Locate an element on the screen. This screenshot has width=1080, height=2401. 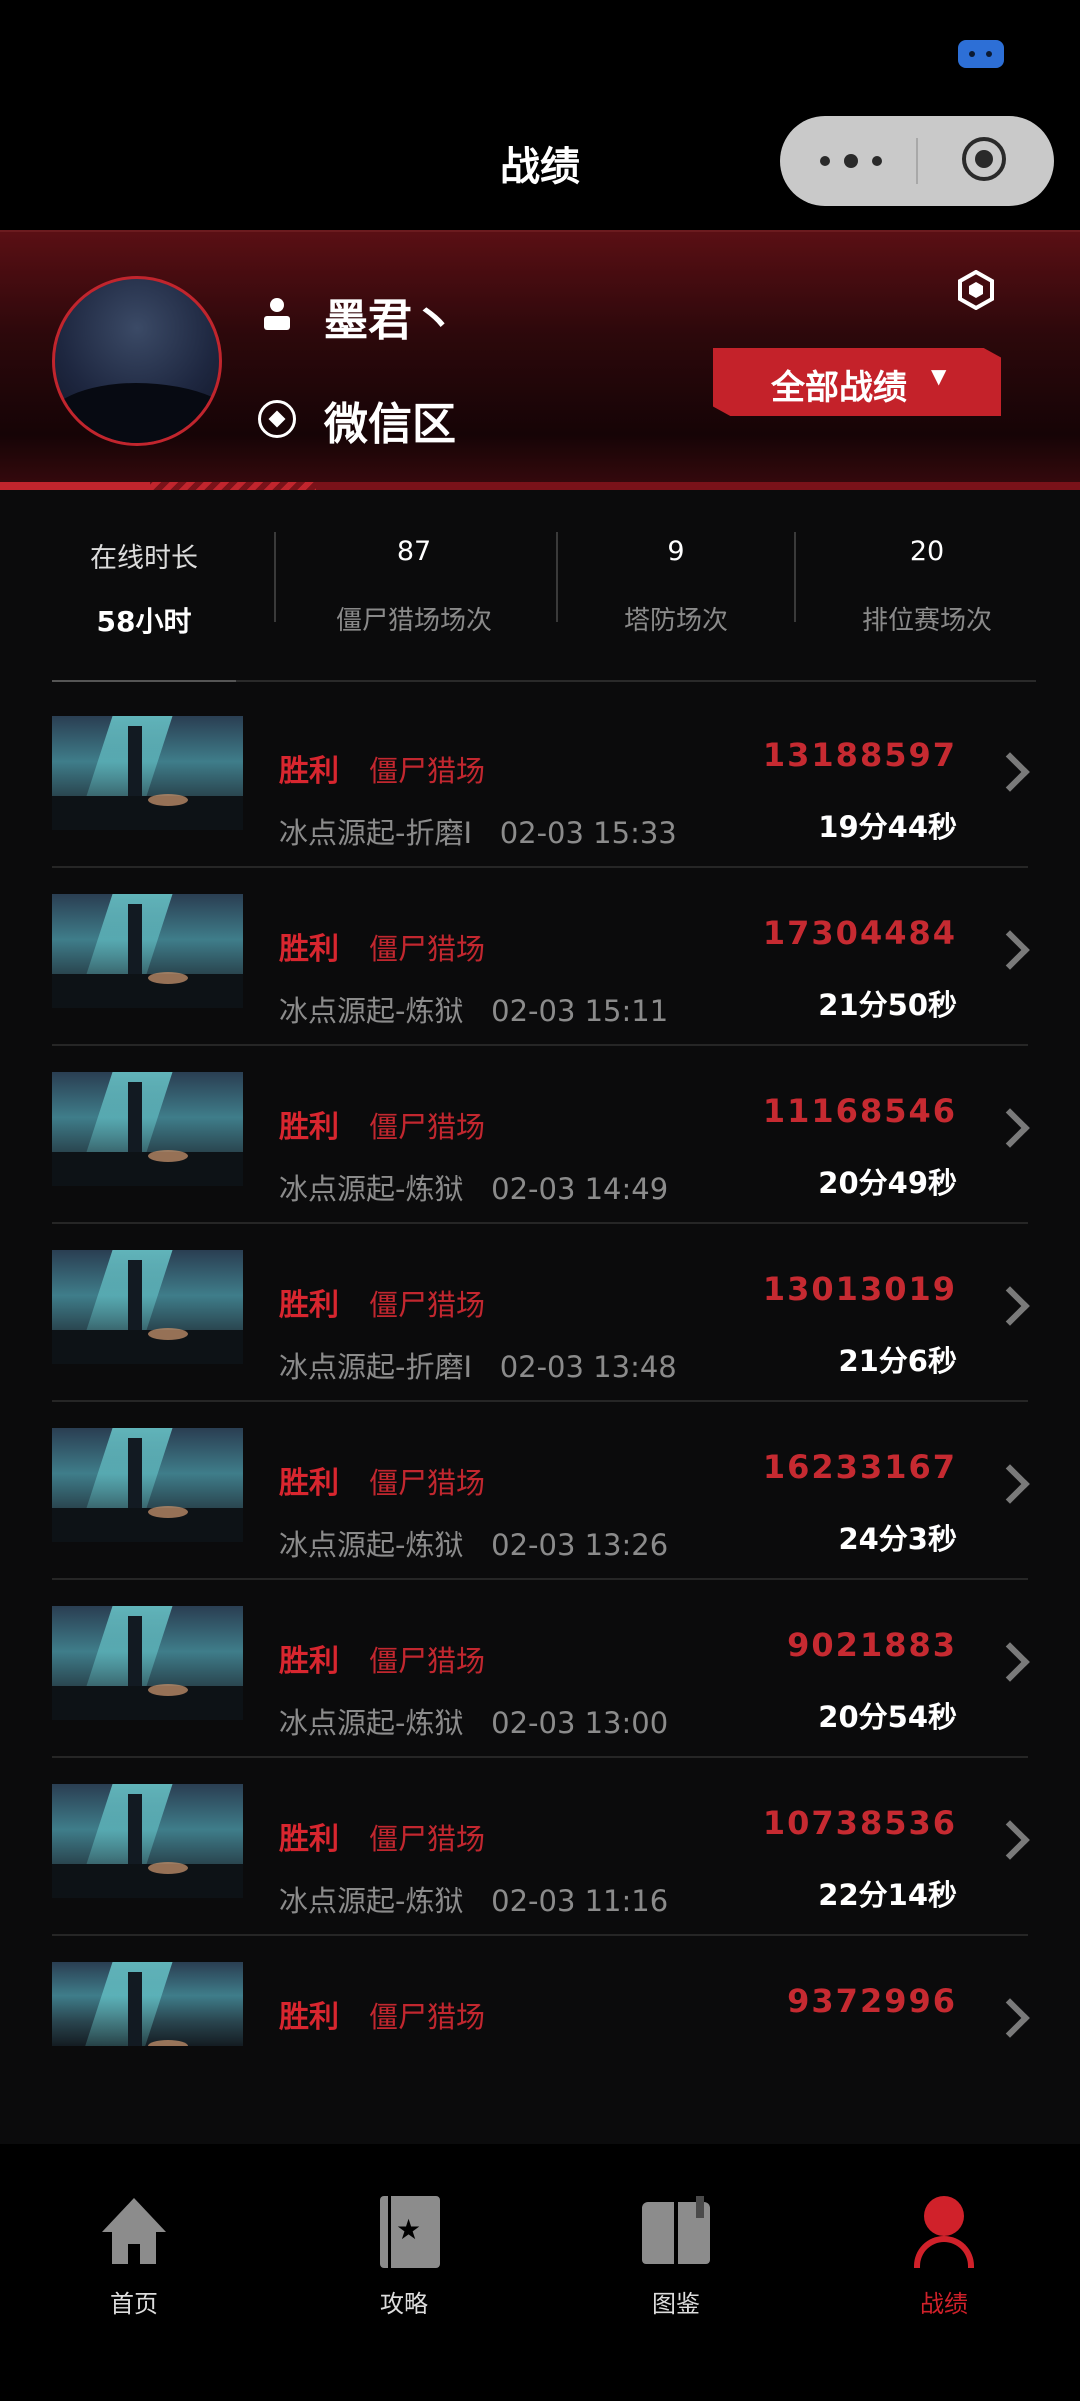
nav-bar: 战绩 is located at coordinates (540, 170).